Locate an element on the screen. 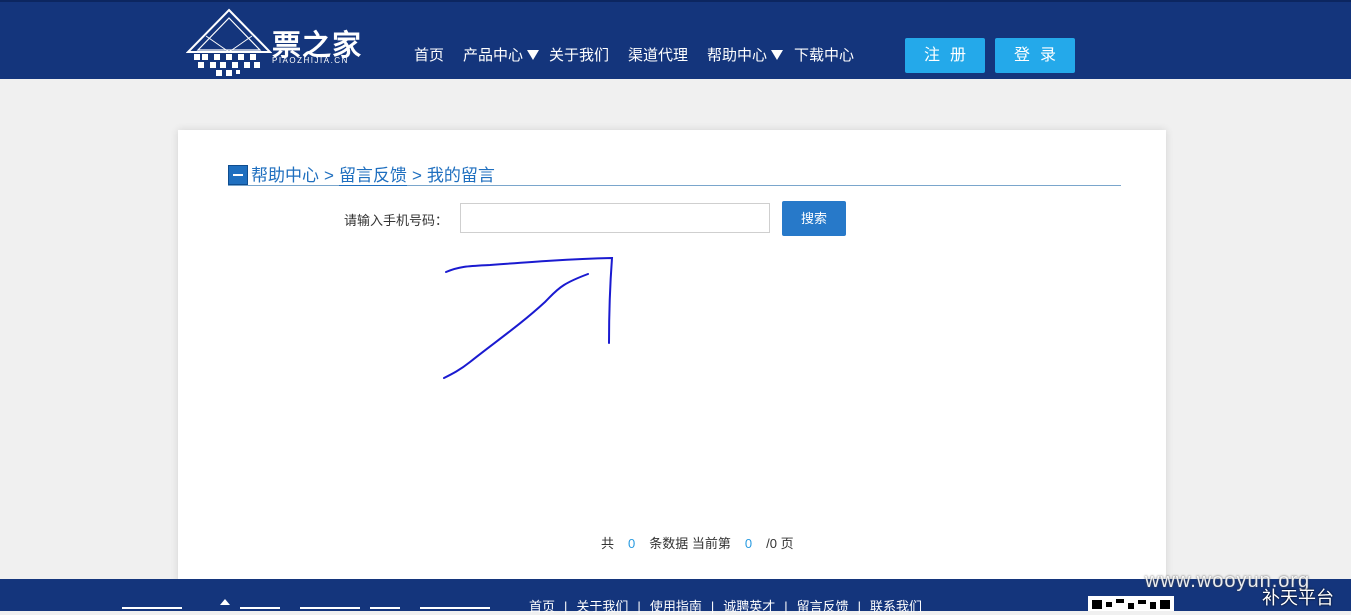 The height and width of the screenshot is (615, 1351). watermark-platform: 补天平台 is located at coordinates (1298, 598).